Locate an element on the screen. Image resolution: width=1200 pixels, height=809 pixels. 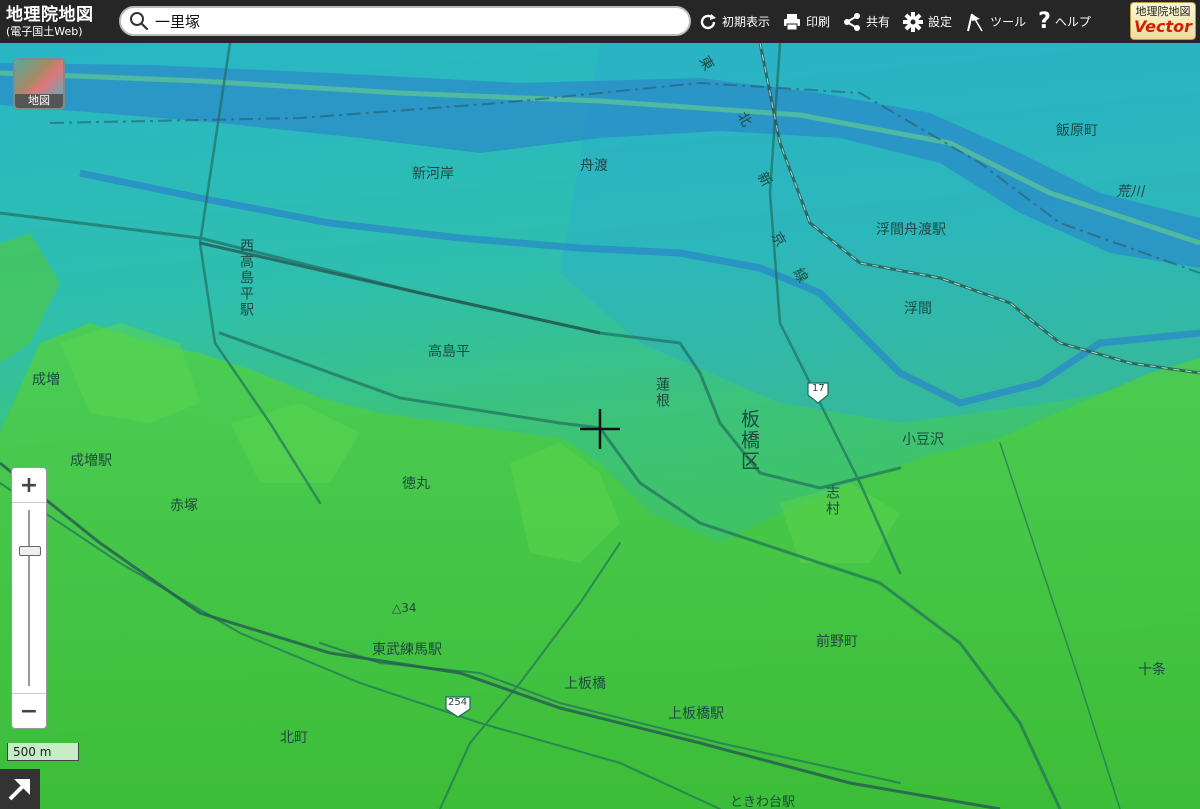
print-button: 印刷 is located at coordinates (806, 22).